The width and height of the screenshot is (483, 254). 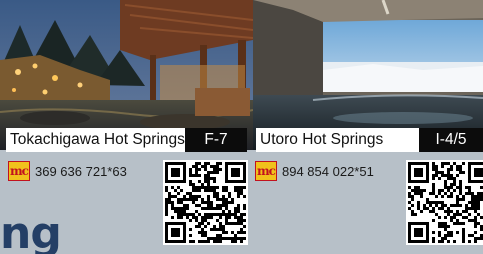 I want to click on mapcode-row: mc 369 636 721*63, so click(x=67, y=171).